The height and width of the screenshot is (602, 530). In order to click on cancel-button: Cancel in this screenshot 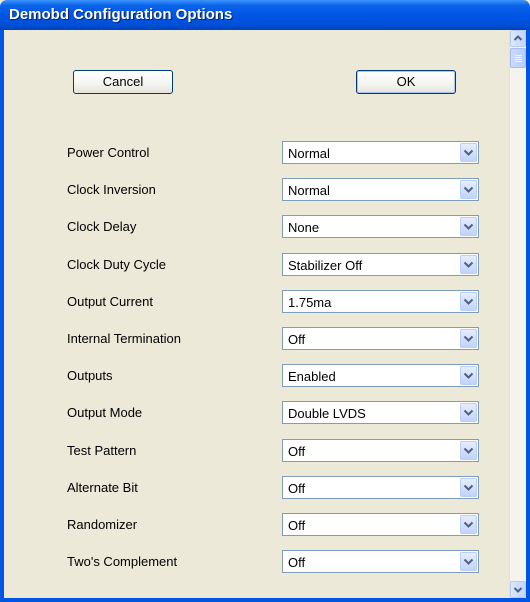, I will do `click(123, 82)`.